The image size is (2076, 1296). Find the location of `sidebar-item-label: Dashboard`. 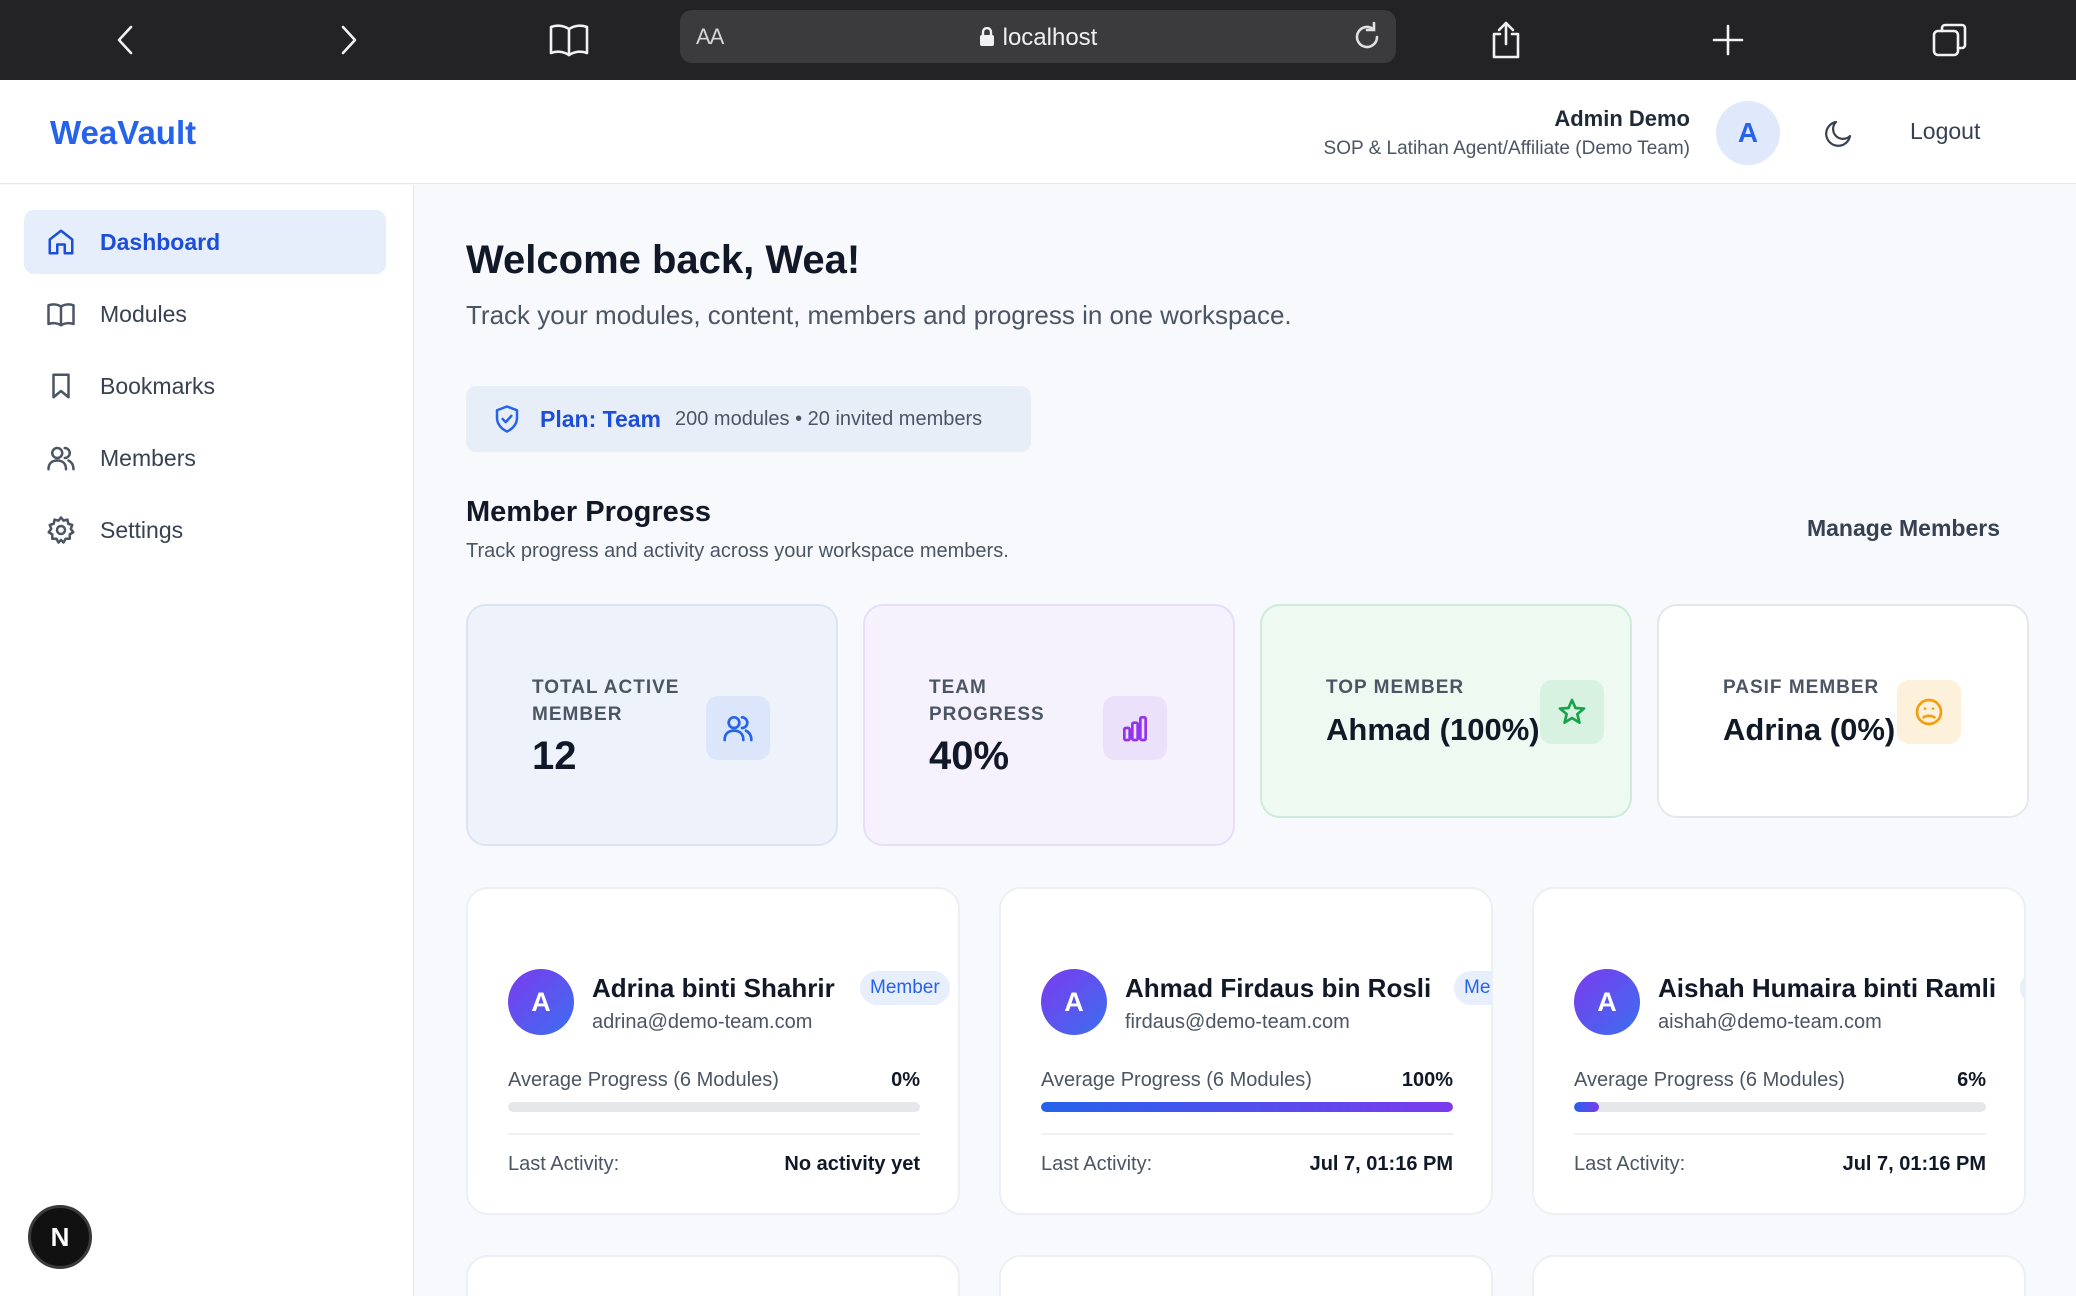

sidebar-item-label: Dashboard is located at coordinates (160, 241).